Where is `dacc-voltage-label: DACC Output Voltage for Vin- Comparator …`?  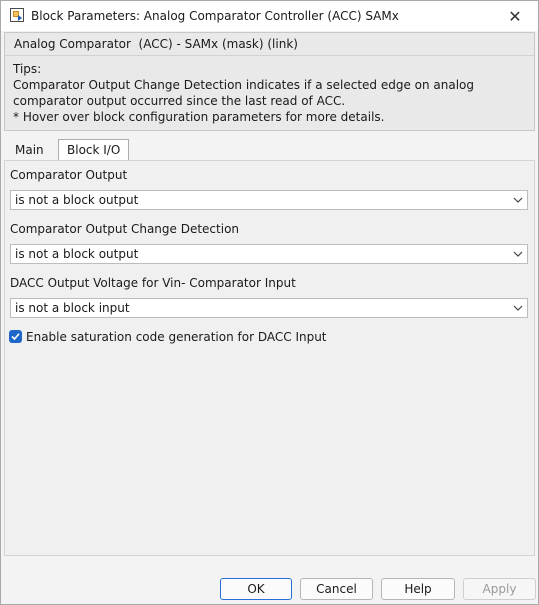 dacc-voltage-label: DACC Output Voltage for Vin- Comparator … is located at coordinates (153, 283).